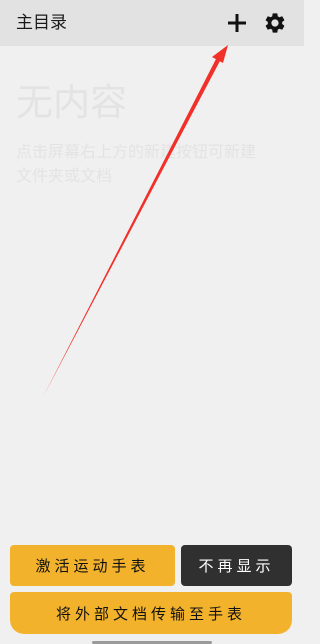 Image resolution: width=320 pixels, height=644 pixels. I want to click on activate-watch-button: 激活运动手表, so click(92, 565).